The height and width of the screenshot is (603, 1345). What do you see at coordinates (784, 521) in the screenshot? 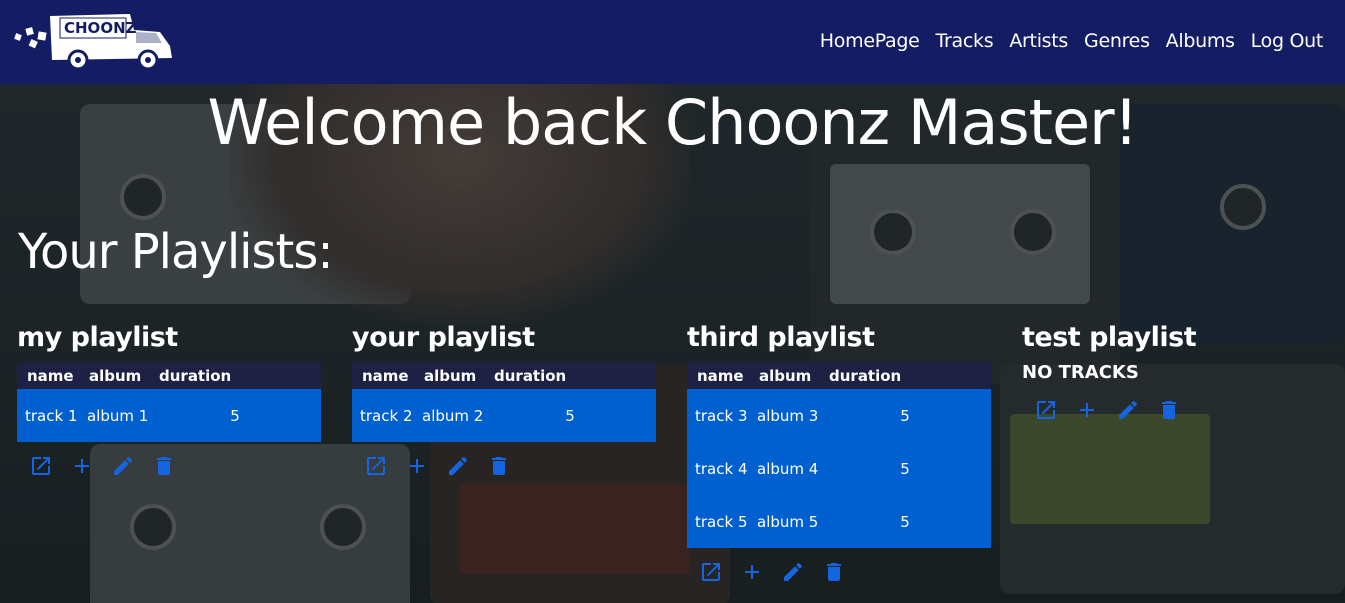
I see `track-album: album 5` at bounding box center [784, 521].